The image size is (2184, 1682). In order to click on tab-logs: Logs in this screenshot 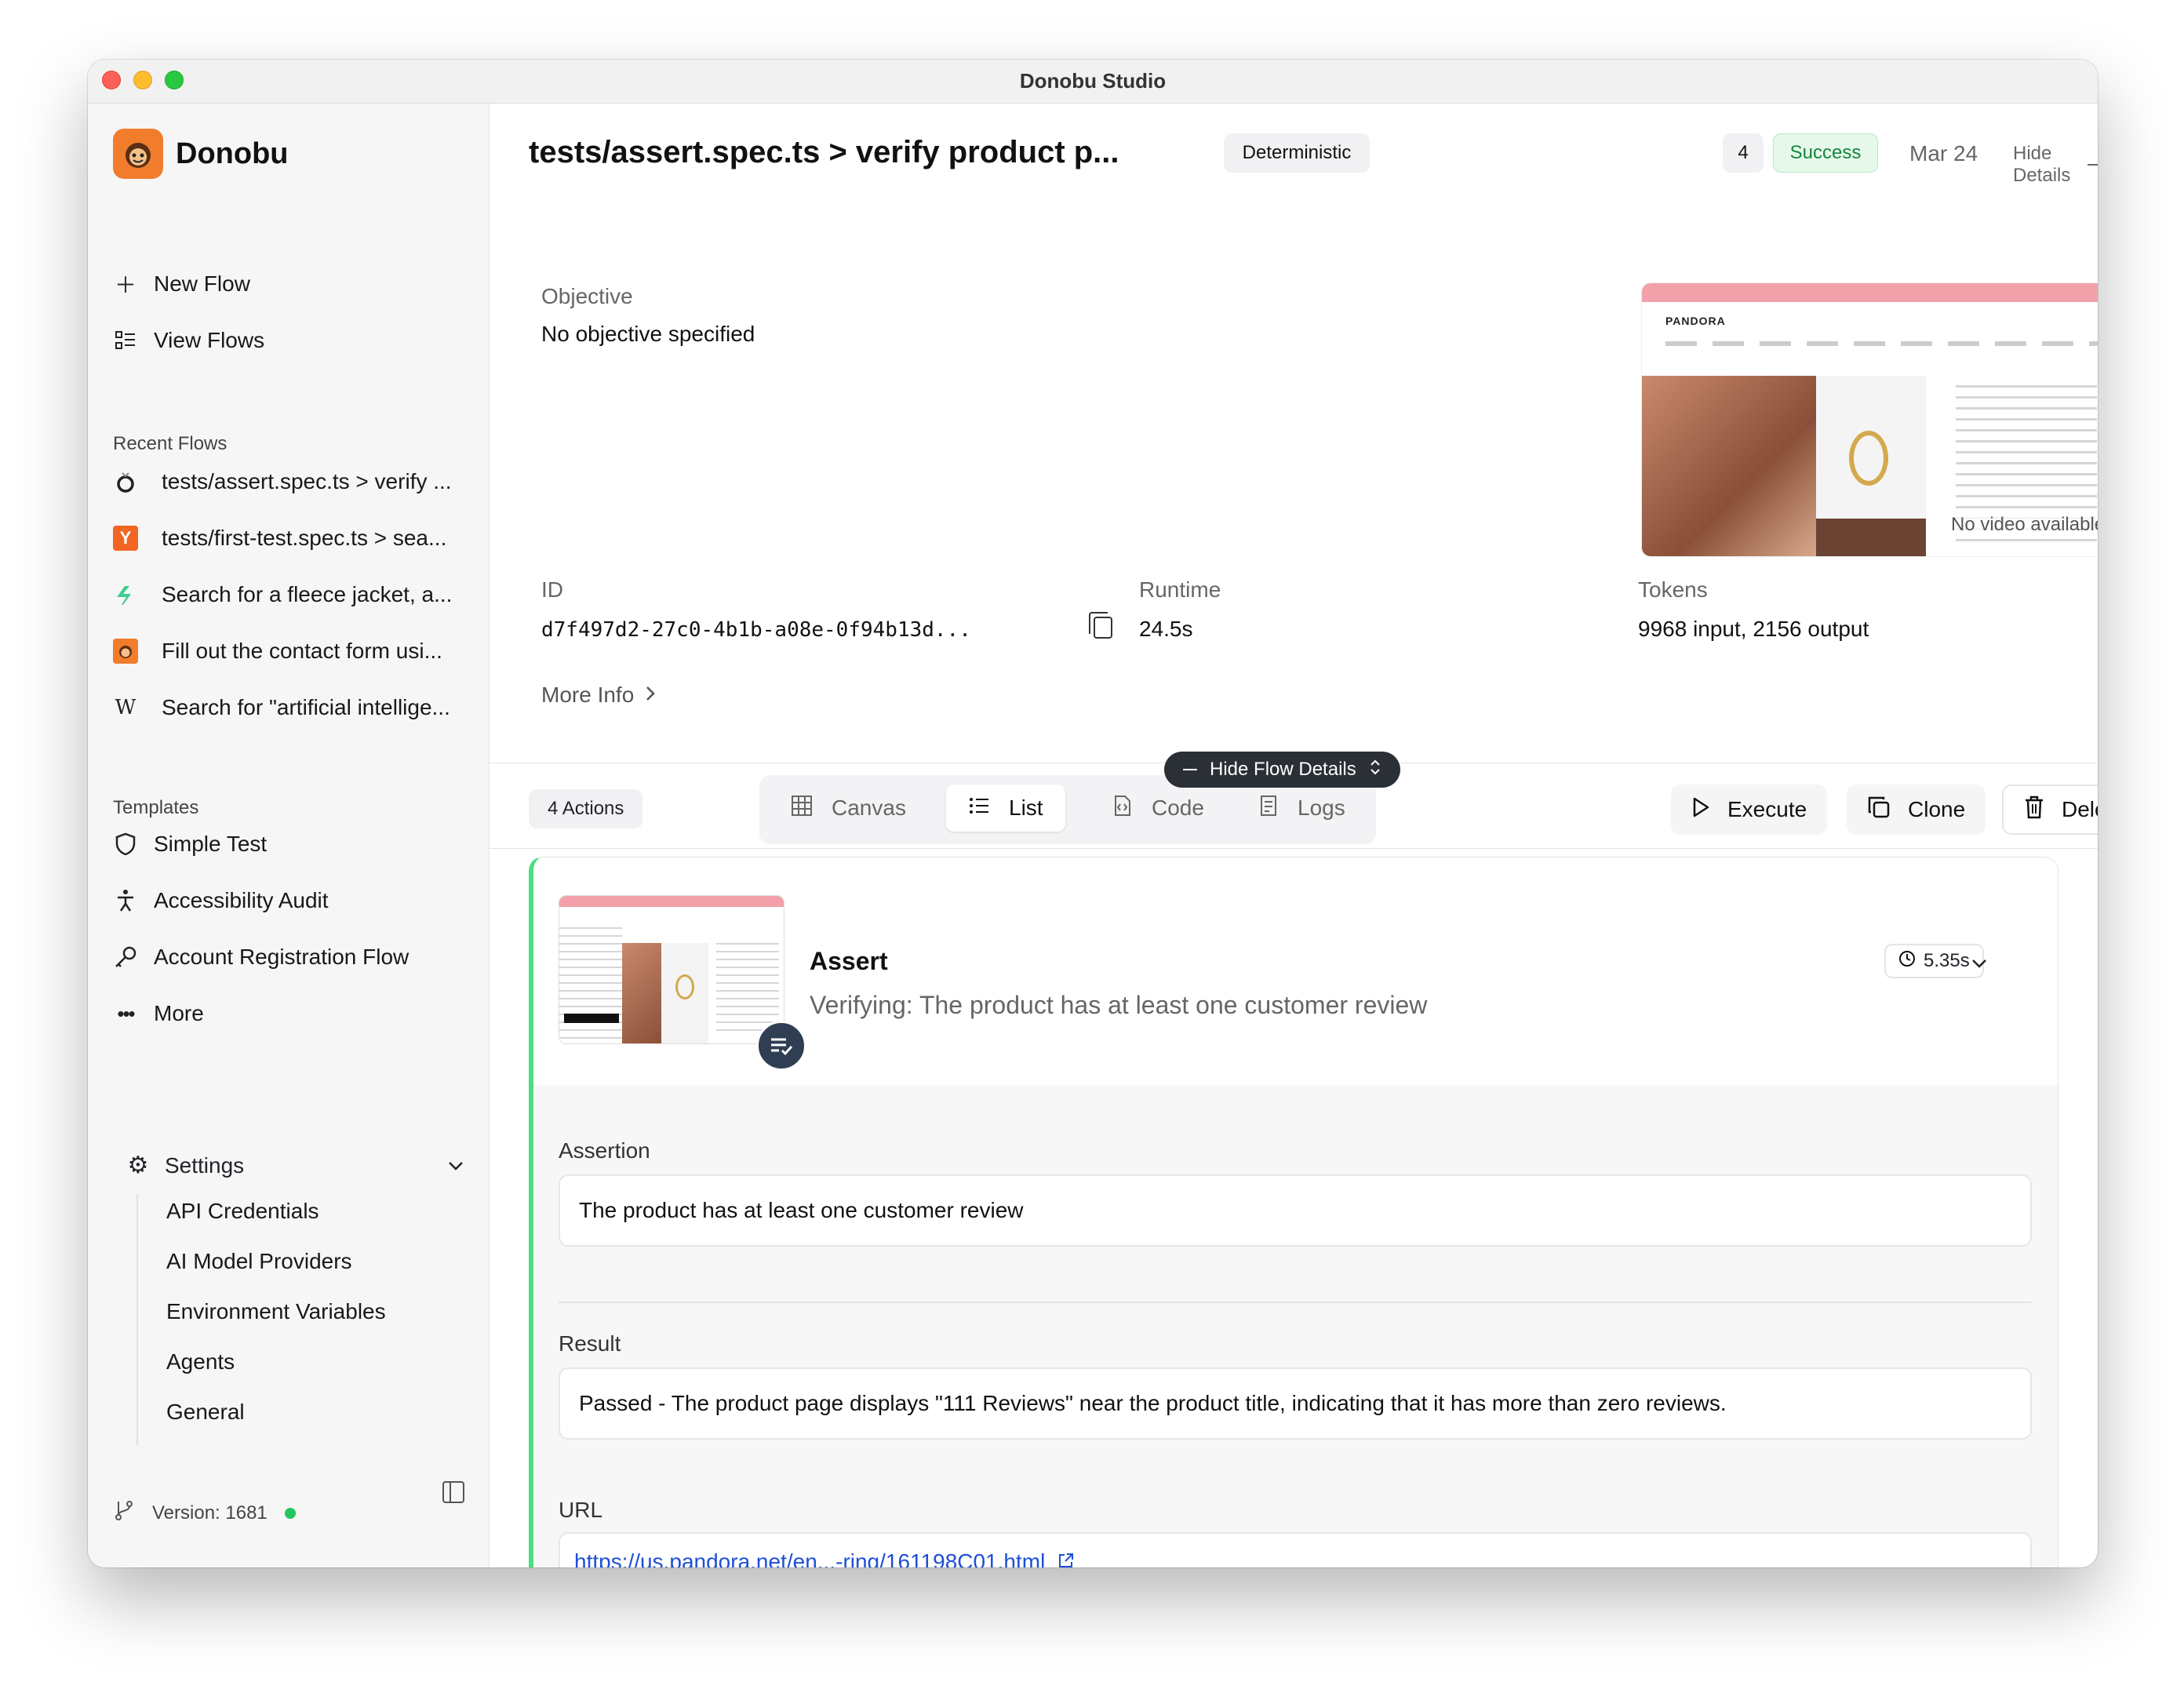, I will do `click(1301, 808)`.